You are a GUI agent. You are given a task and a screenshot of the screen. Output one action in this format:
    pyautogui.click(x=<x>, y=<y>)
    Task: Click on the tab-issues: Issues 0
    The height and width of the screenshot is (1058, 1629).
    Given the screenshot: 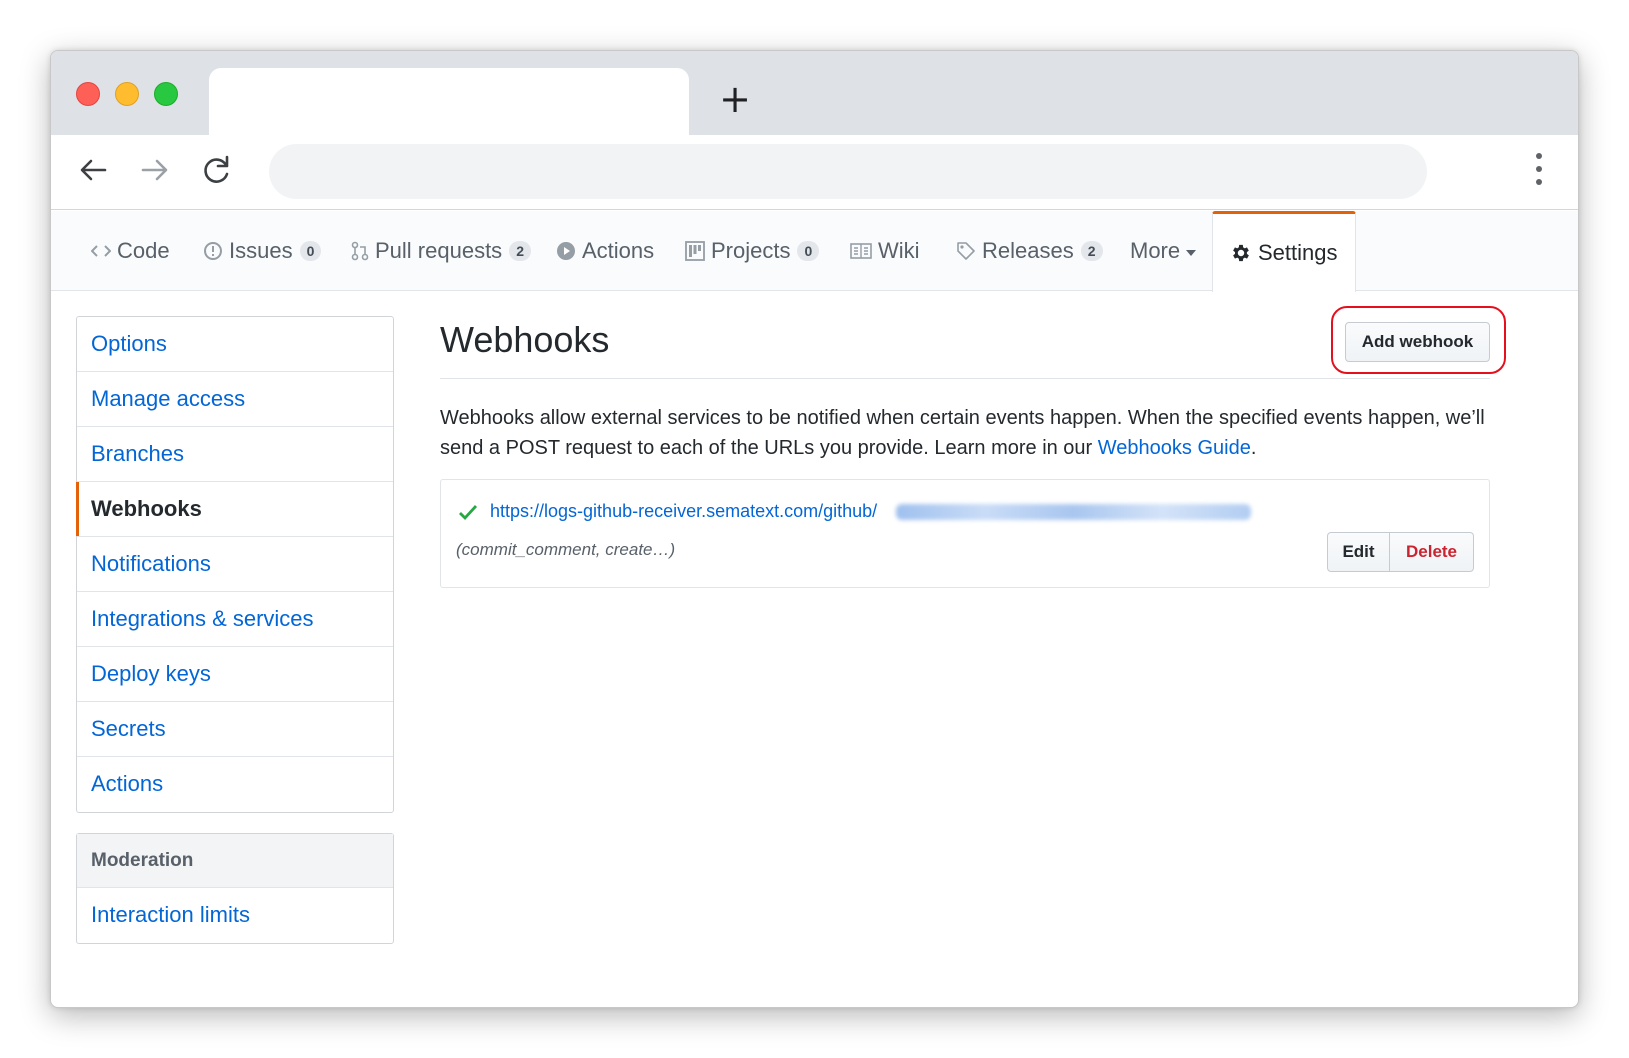 What is the action you would take?
    pyautogui.click(x=262, y=251)
    